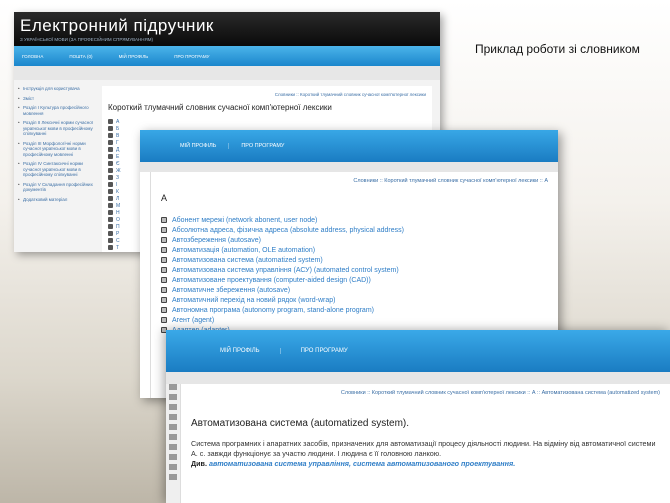  Describe the element at coordinates (32, 56) in the screenshot. I see `nav-home: Головна` at that location.